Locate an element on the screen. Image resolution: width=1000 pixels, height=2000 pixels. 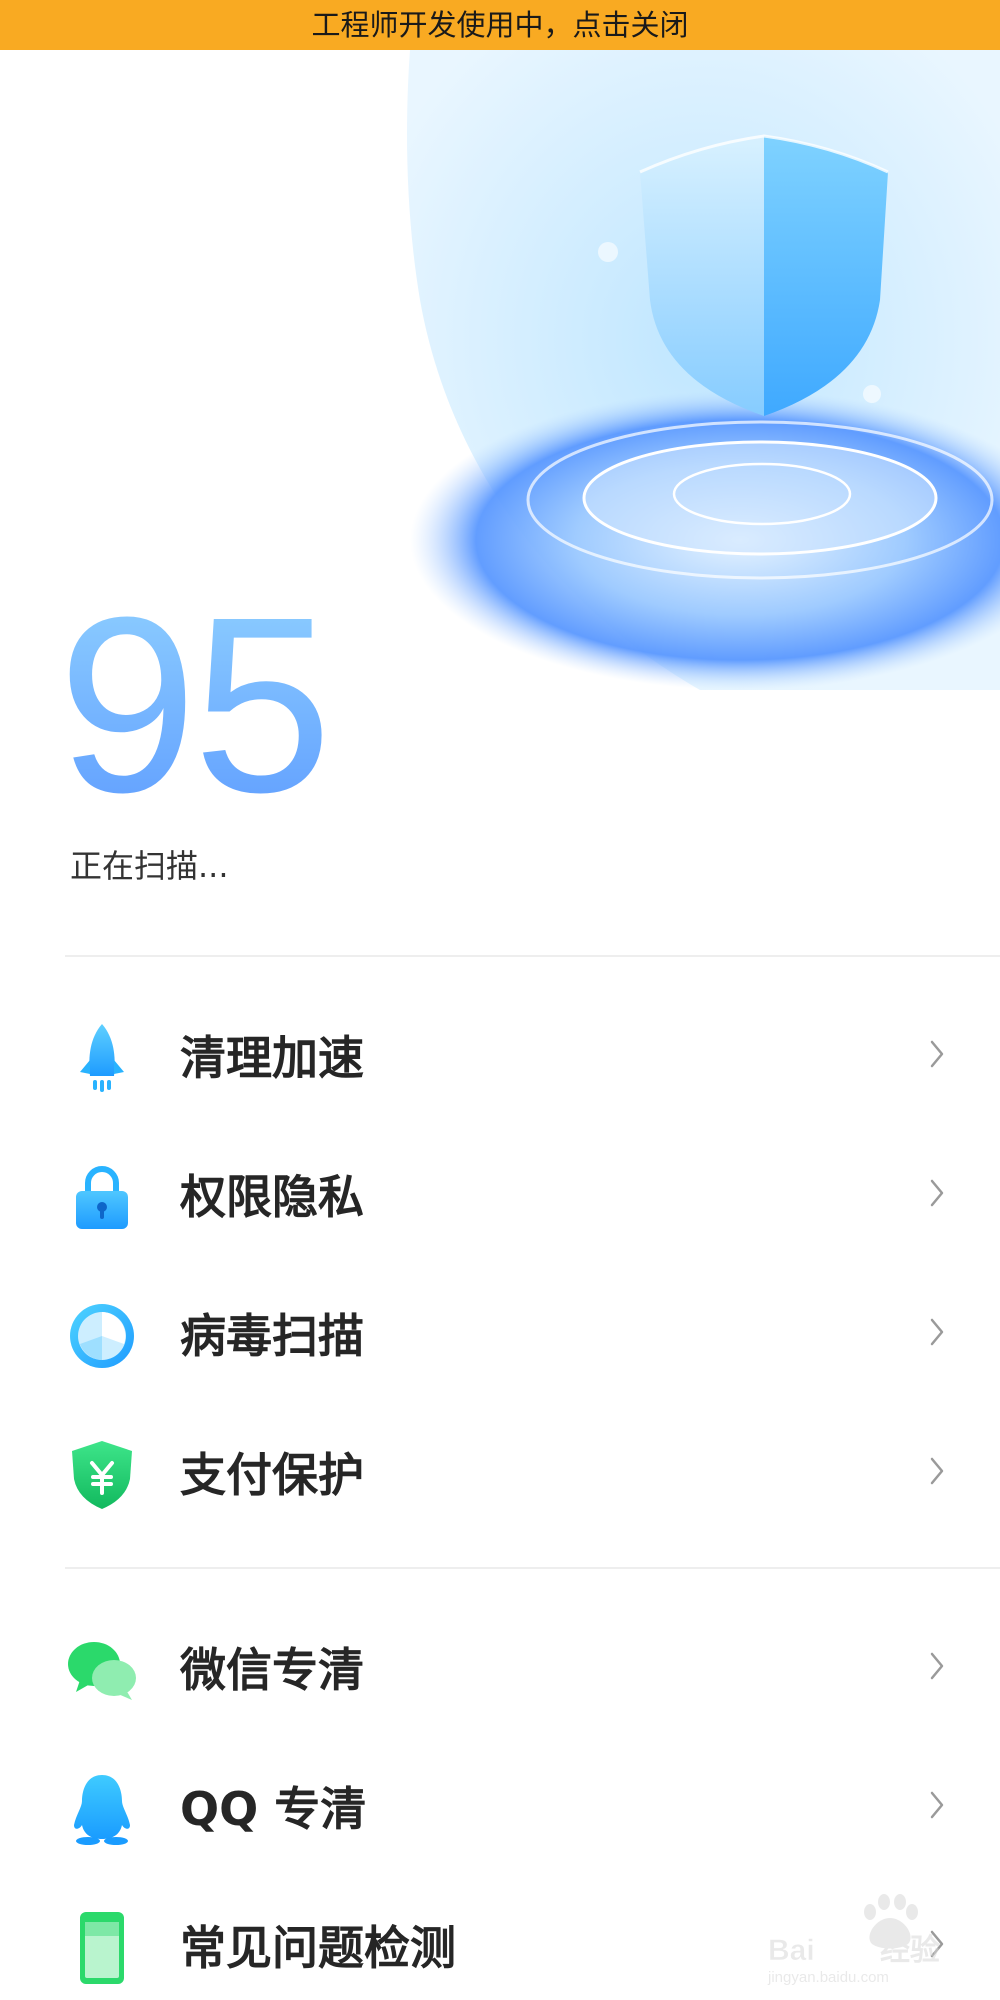
rocket-icon is located at coordinates (102, 1058).